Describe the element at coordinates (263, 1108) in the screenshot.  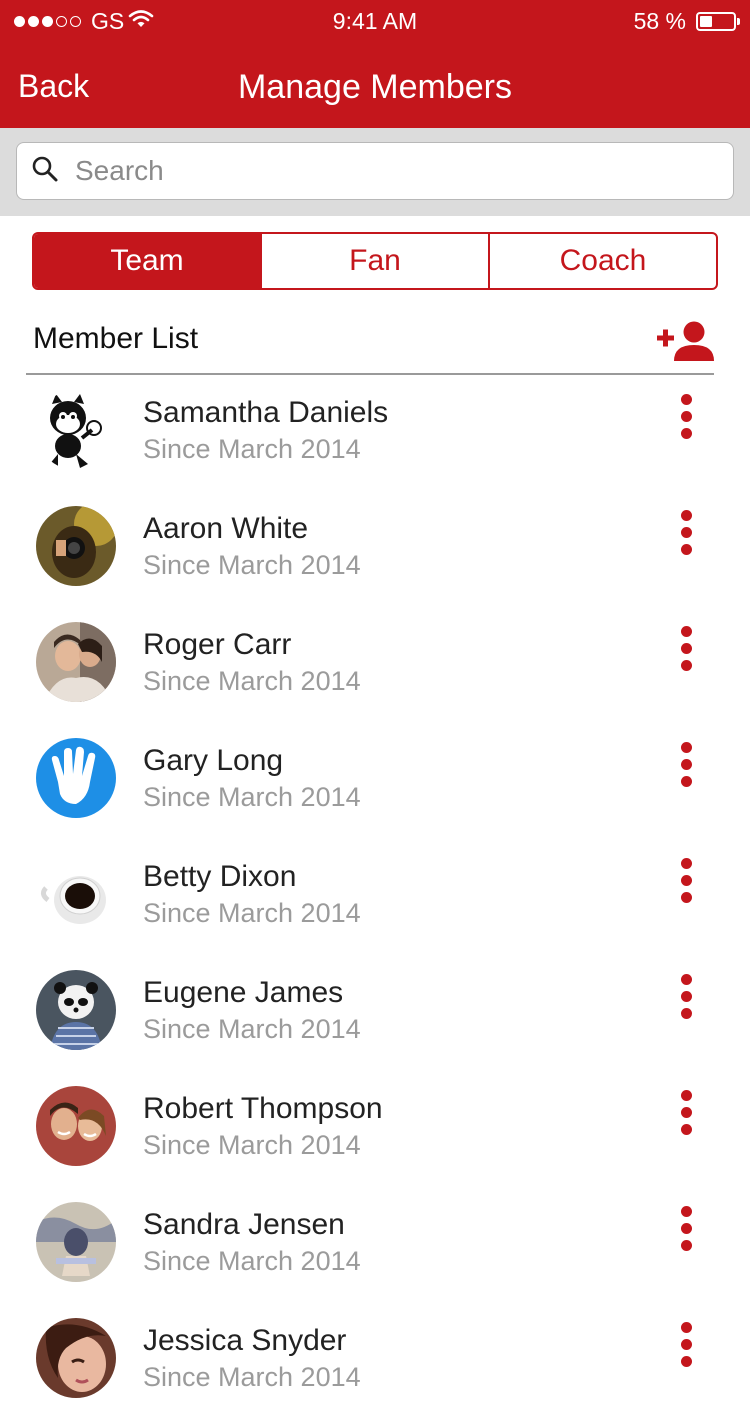
I see `member-name: Robert Thompson` at that location.